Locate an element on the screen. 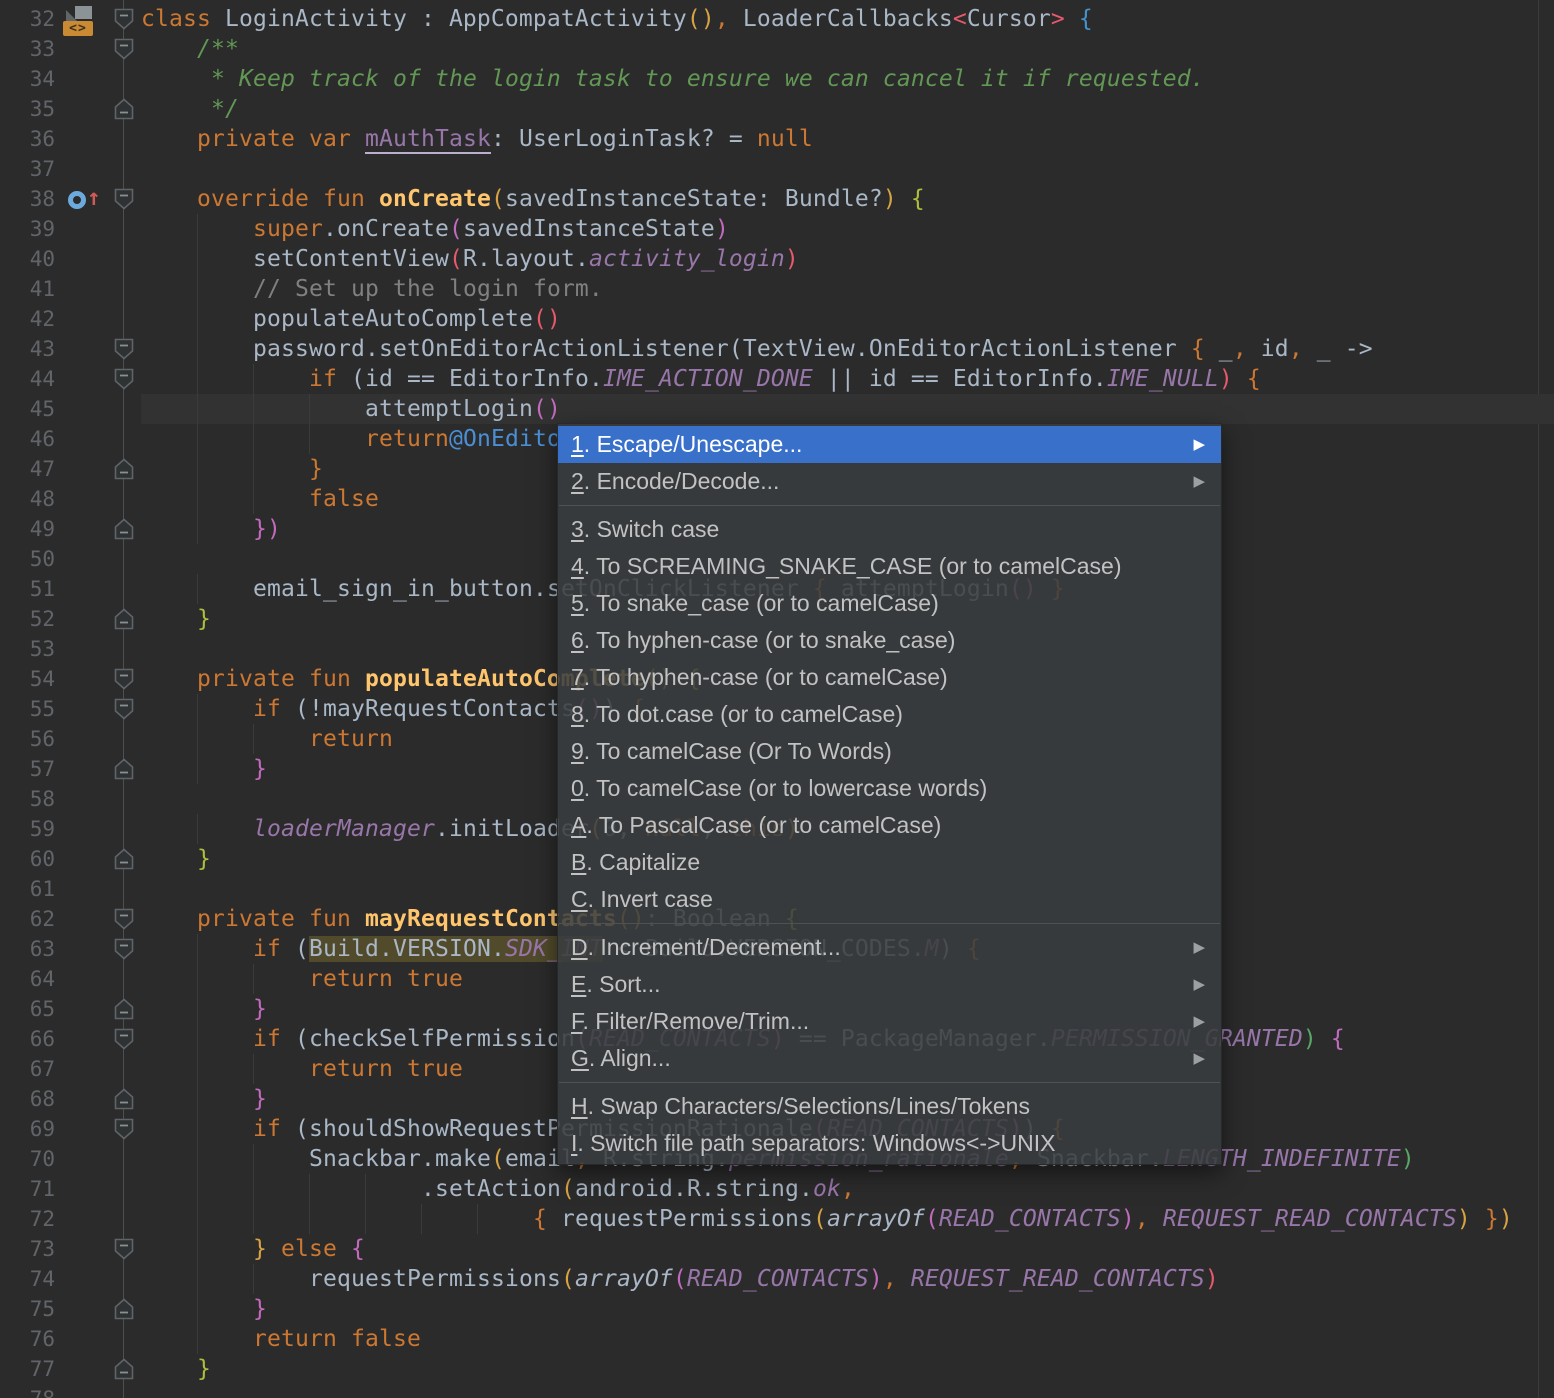 The width and height of the screenshot is (1554, 1398). code-line-42: 42 populateAutoComplete() is located at coordinates (777, 319).